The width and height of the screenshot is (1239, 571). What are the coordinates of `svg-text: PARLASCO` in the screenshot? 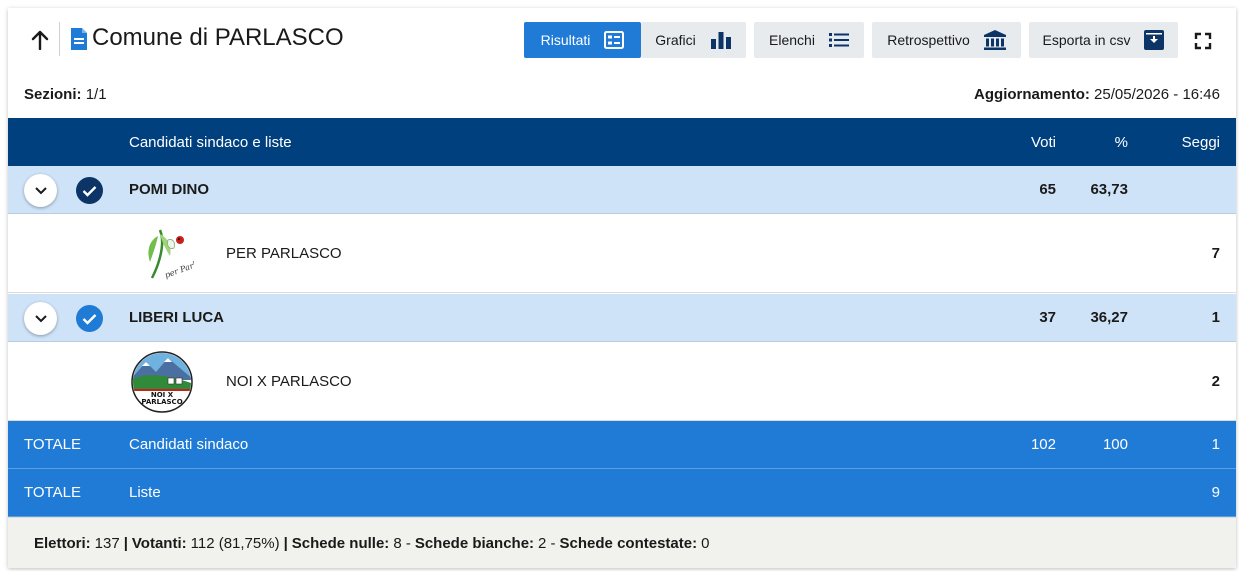 It's located at (161, 402).